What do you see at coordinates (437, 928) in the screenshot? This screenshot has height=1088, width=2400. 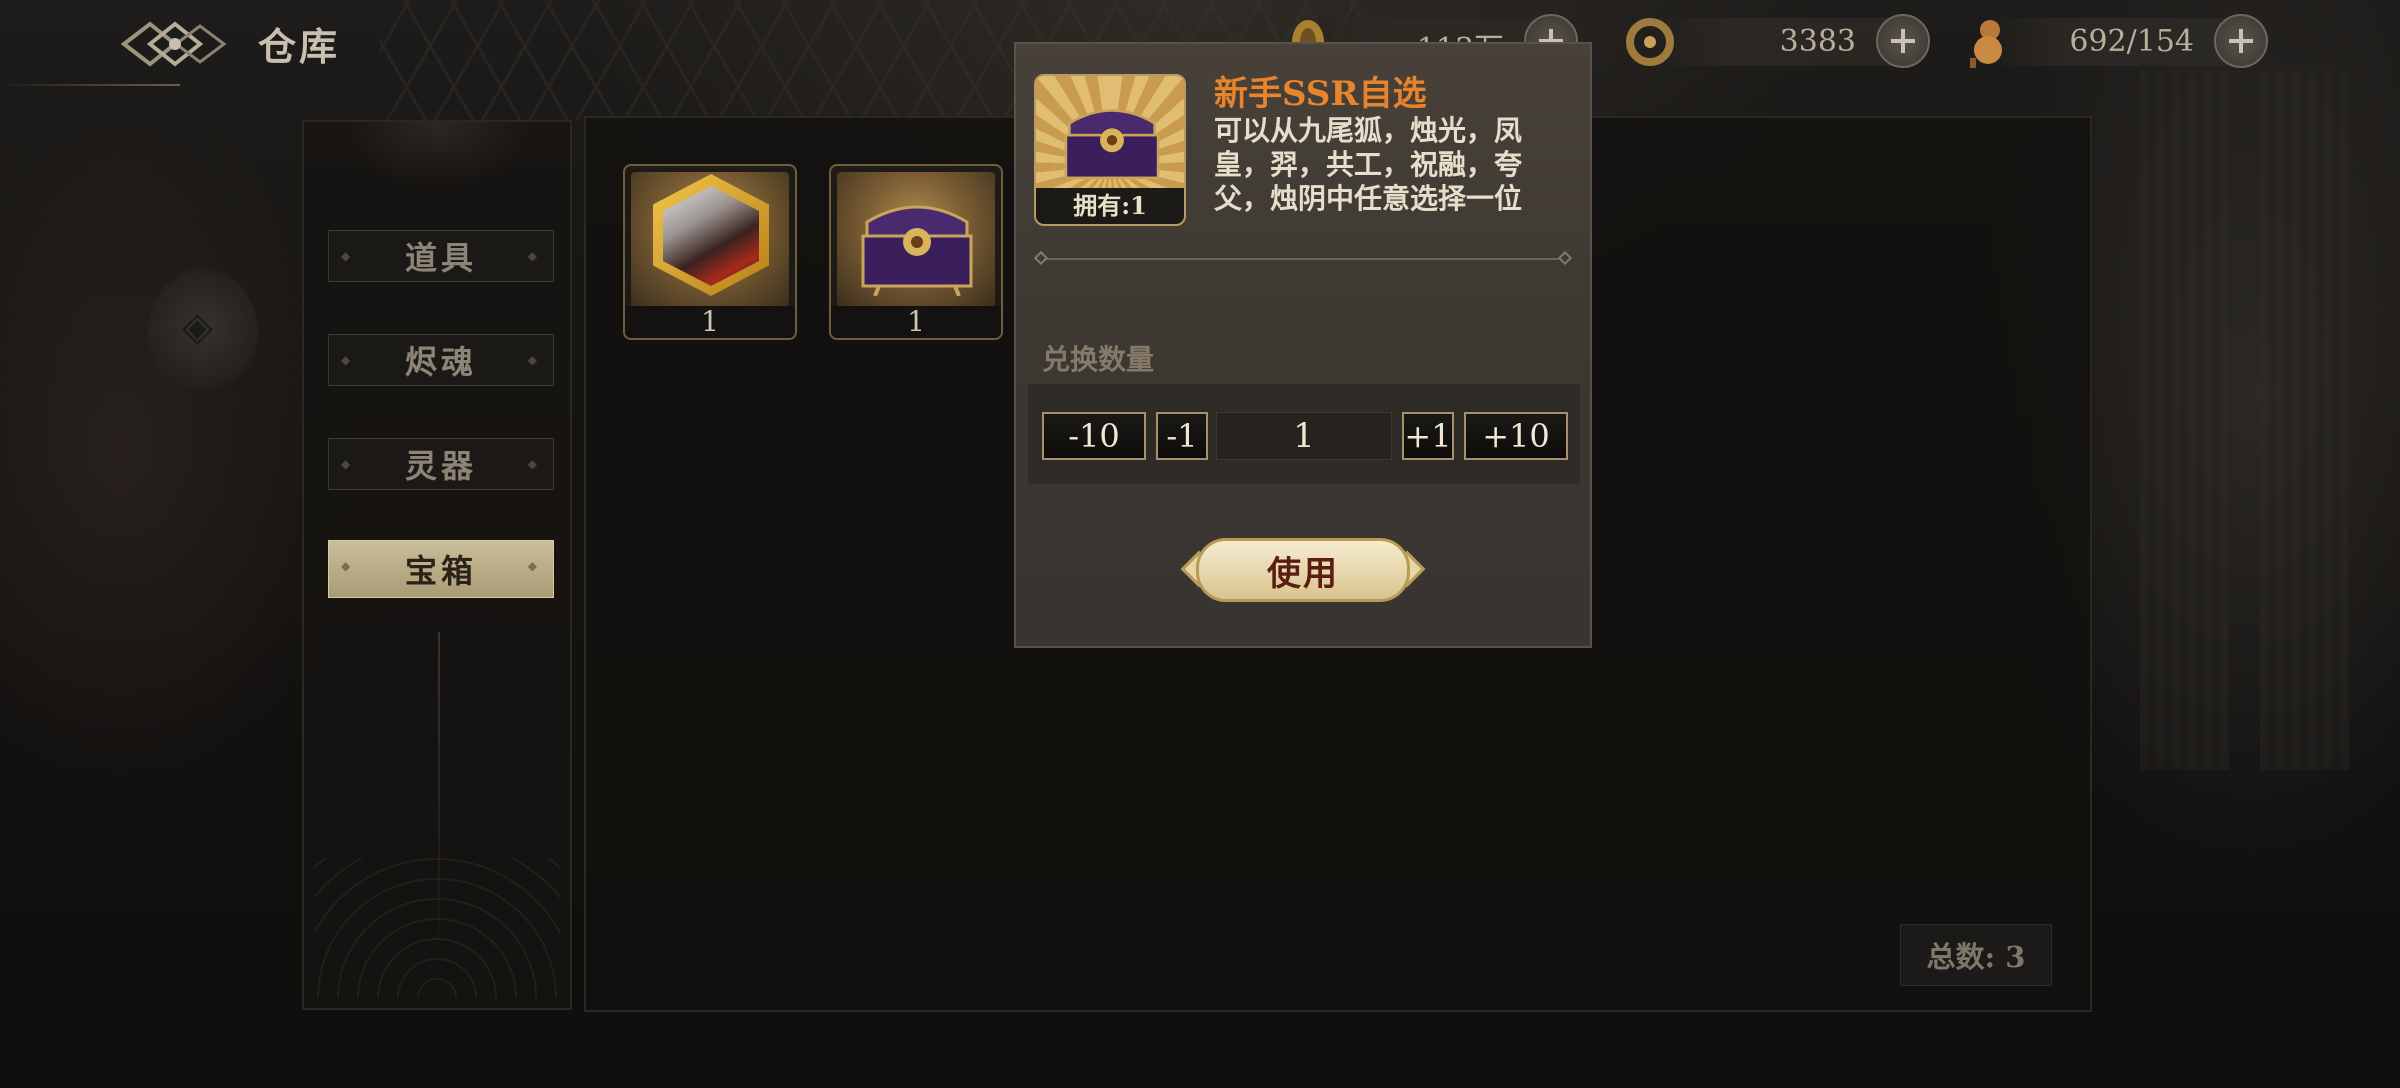 I see `sidebar-ornament-bottom` at bounding box center [437, 928].